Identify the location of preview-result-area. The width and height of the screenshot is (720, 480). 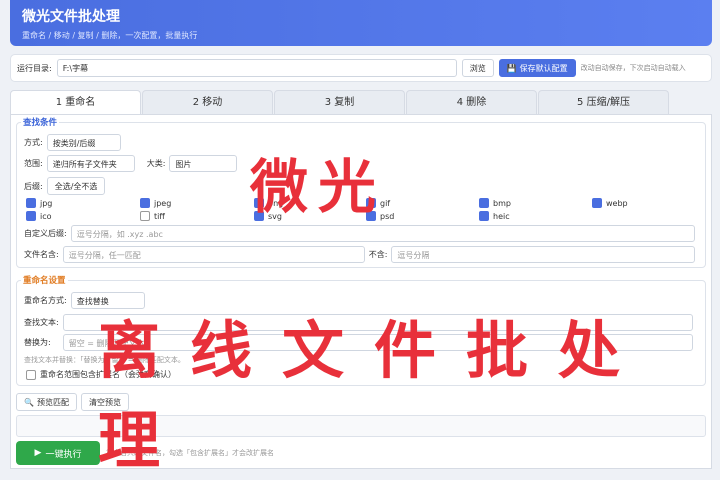
(361, 426).